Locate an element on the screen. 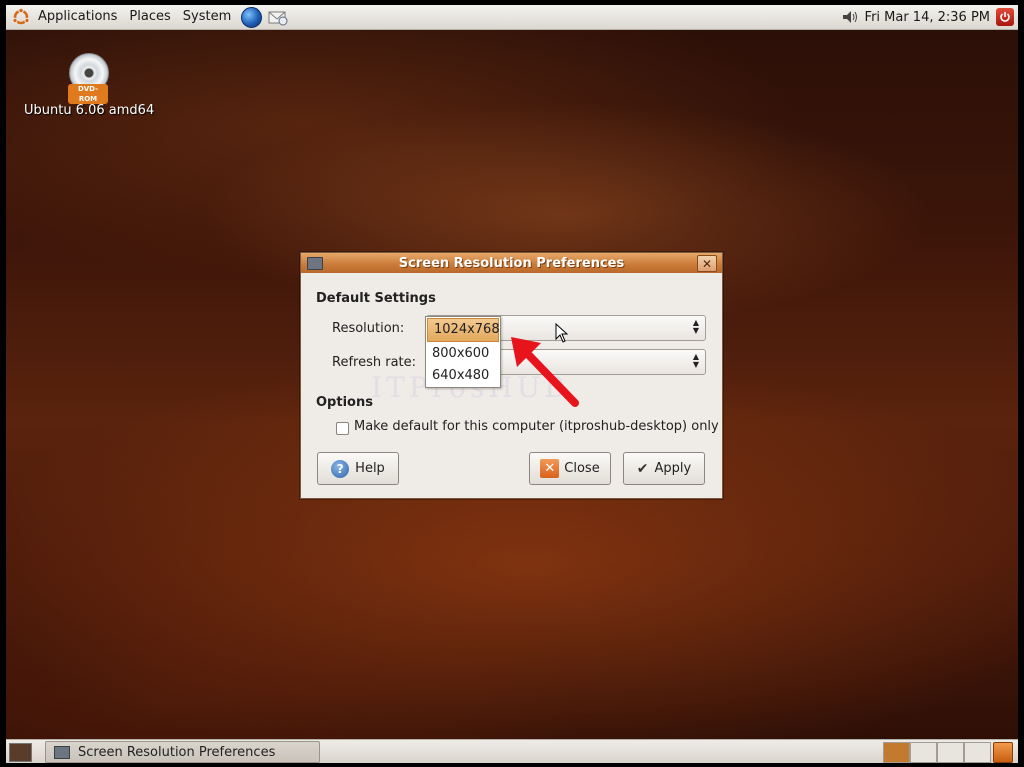 The image size is (1024, 767). refresh-rate-label: Refresh rate: is located at coordinates (374, 362).